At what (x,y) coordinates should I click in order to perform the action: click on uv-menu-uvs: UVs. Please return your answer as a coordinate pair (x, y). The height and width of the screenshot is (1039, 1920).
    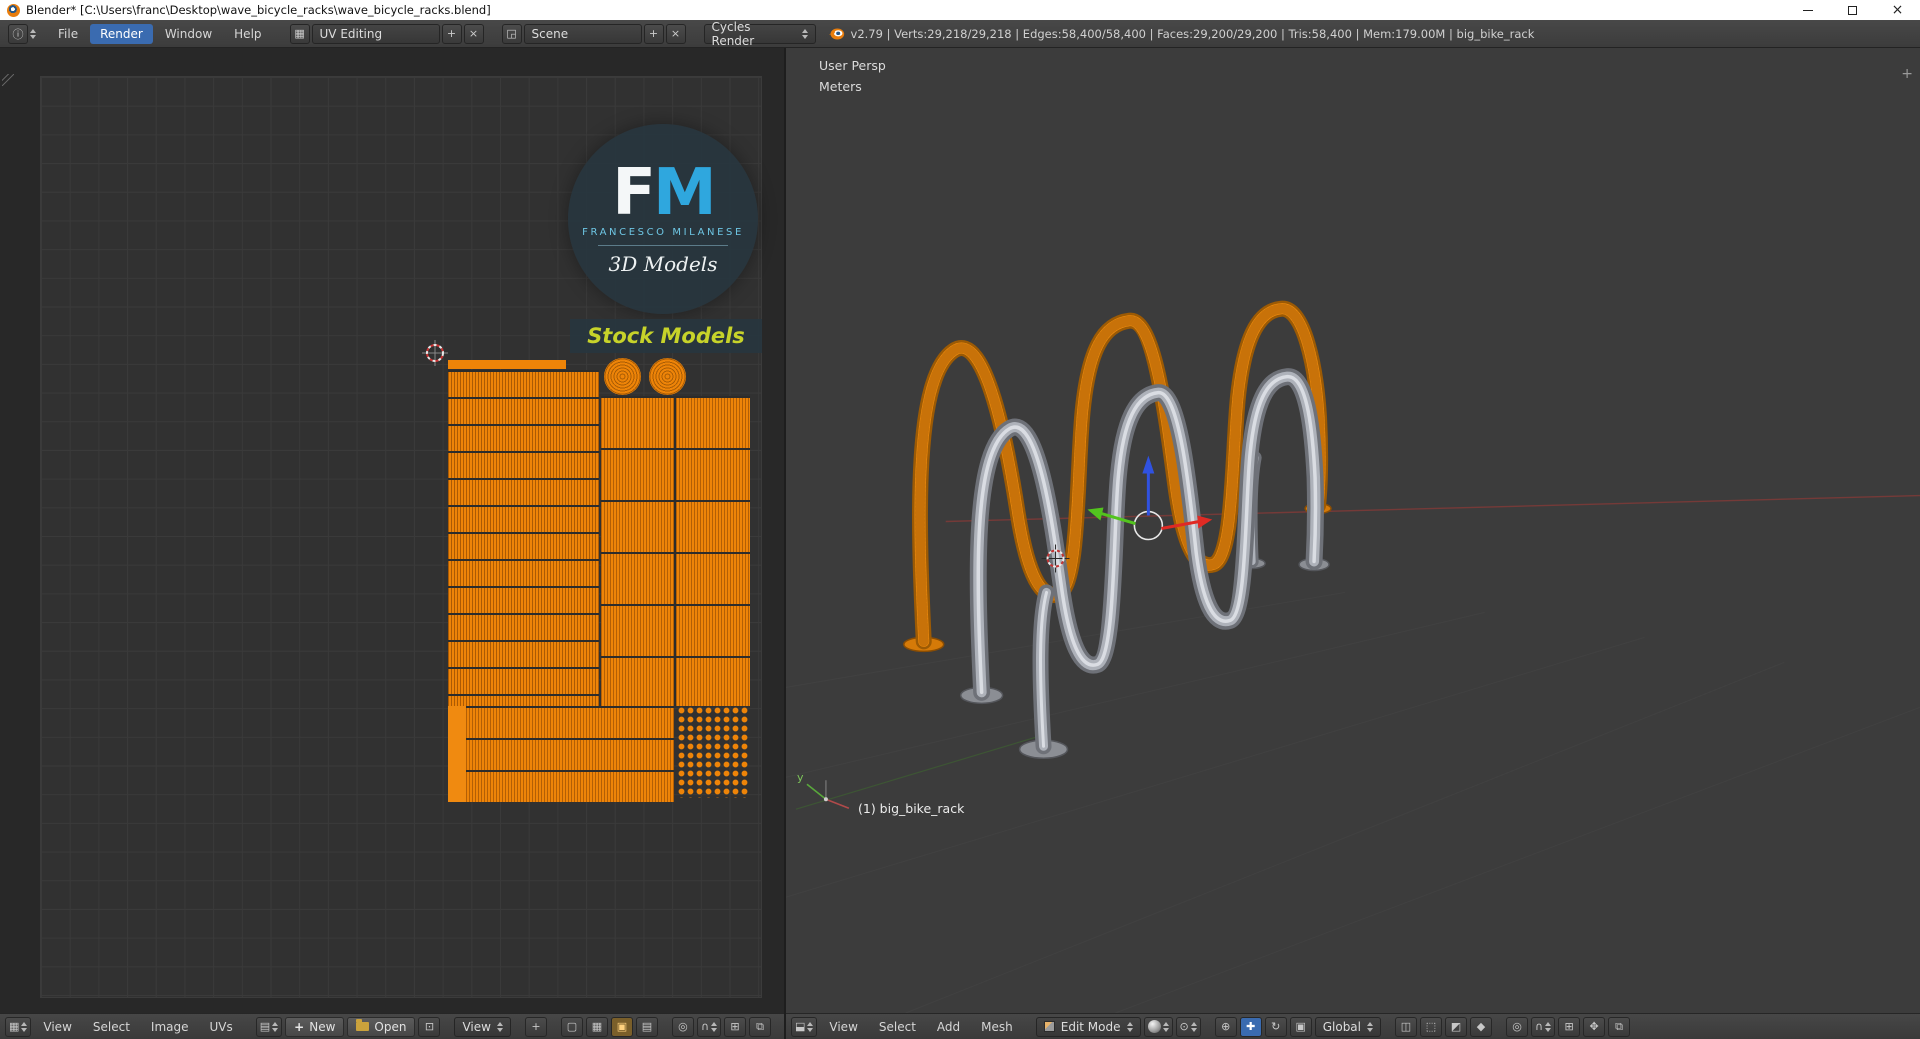
    Looking at the image, I should click on (221, 1027).